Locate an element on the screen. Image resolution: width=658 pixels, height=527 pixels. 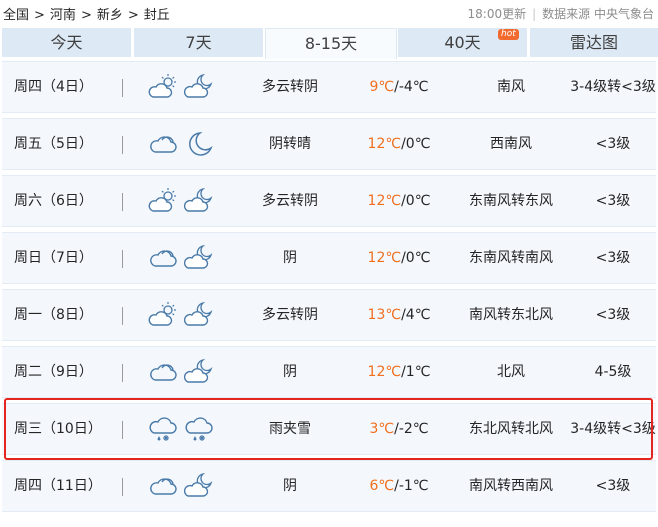
tab-7-days: 7天 is located at coordinates (198, 42).